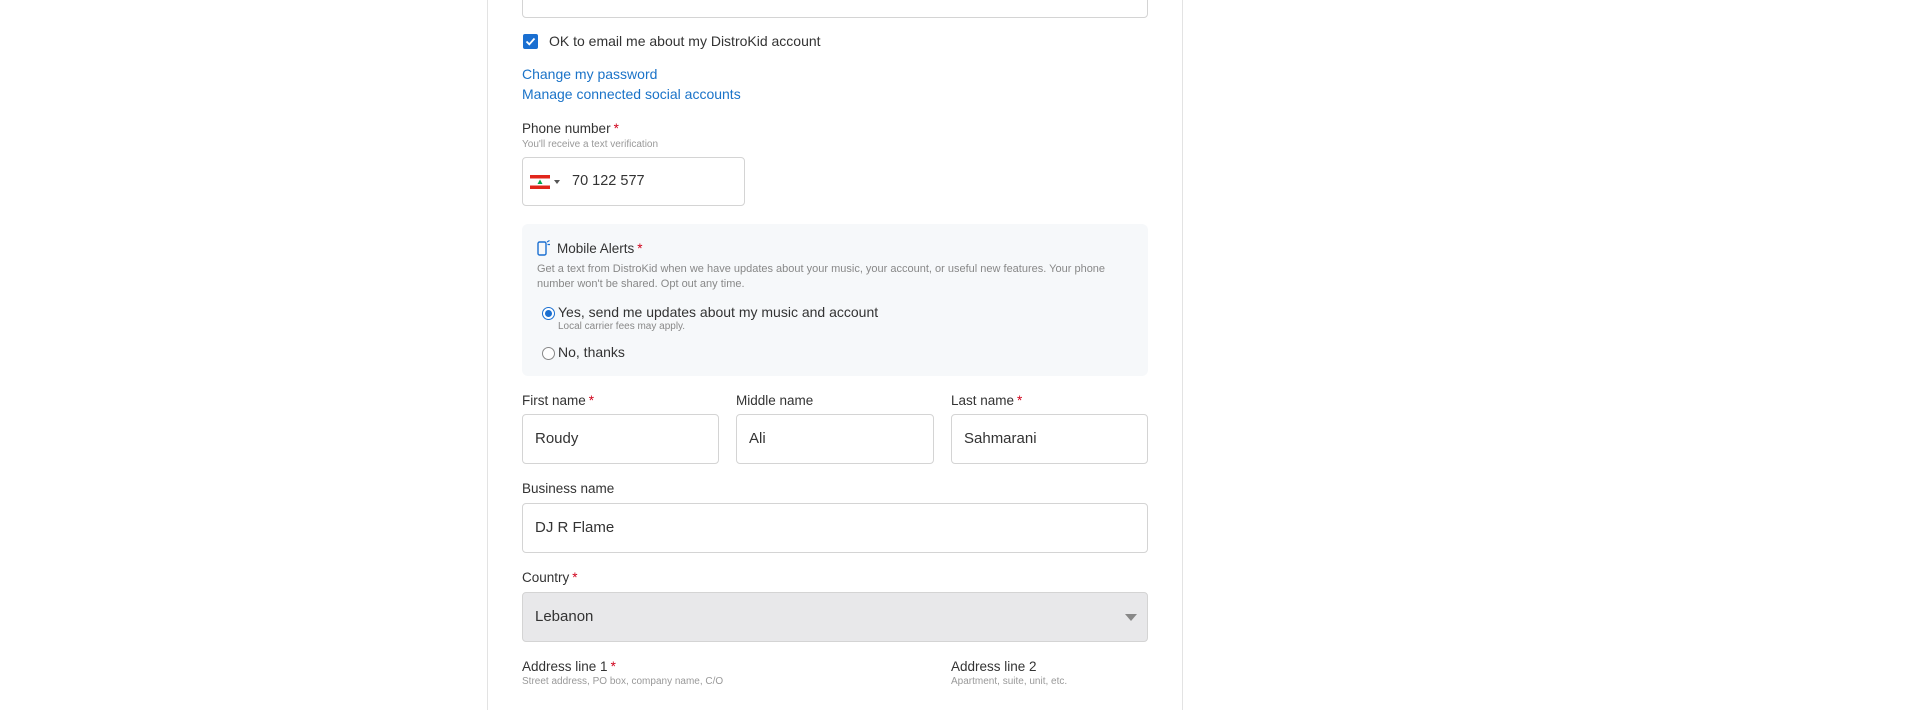 This screenshot has height=710, width=1920. Describe the element at coordinates (1049, 439) in the screenshot. I see `last-name-input: Sahmarani` at that location.